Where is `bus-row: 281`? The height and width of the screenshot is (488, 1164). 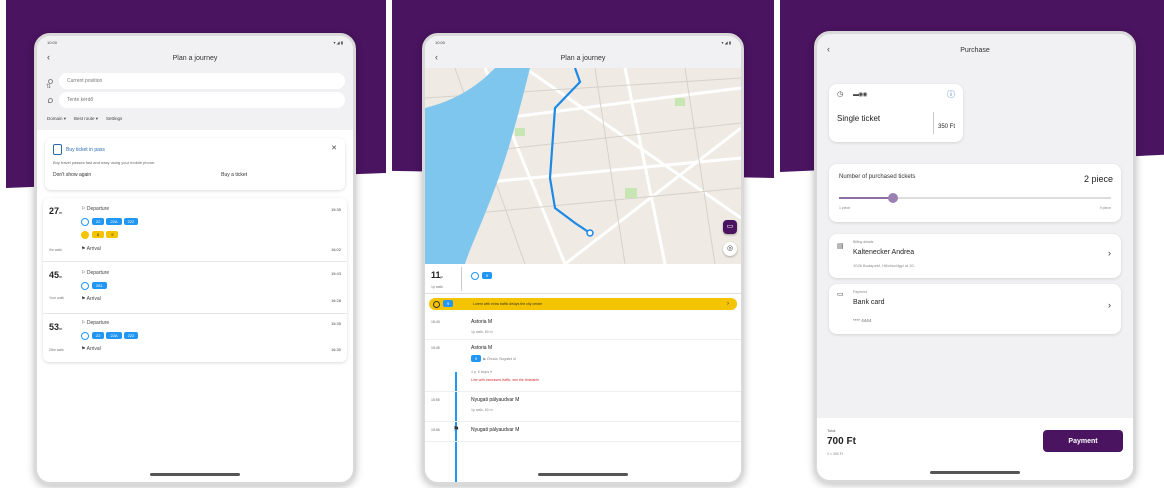 bus-row: 281 is located at coordinates (95, 286).